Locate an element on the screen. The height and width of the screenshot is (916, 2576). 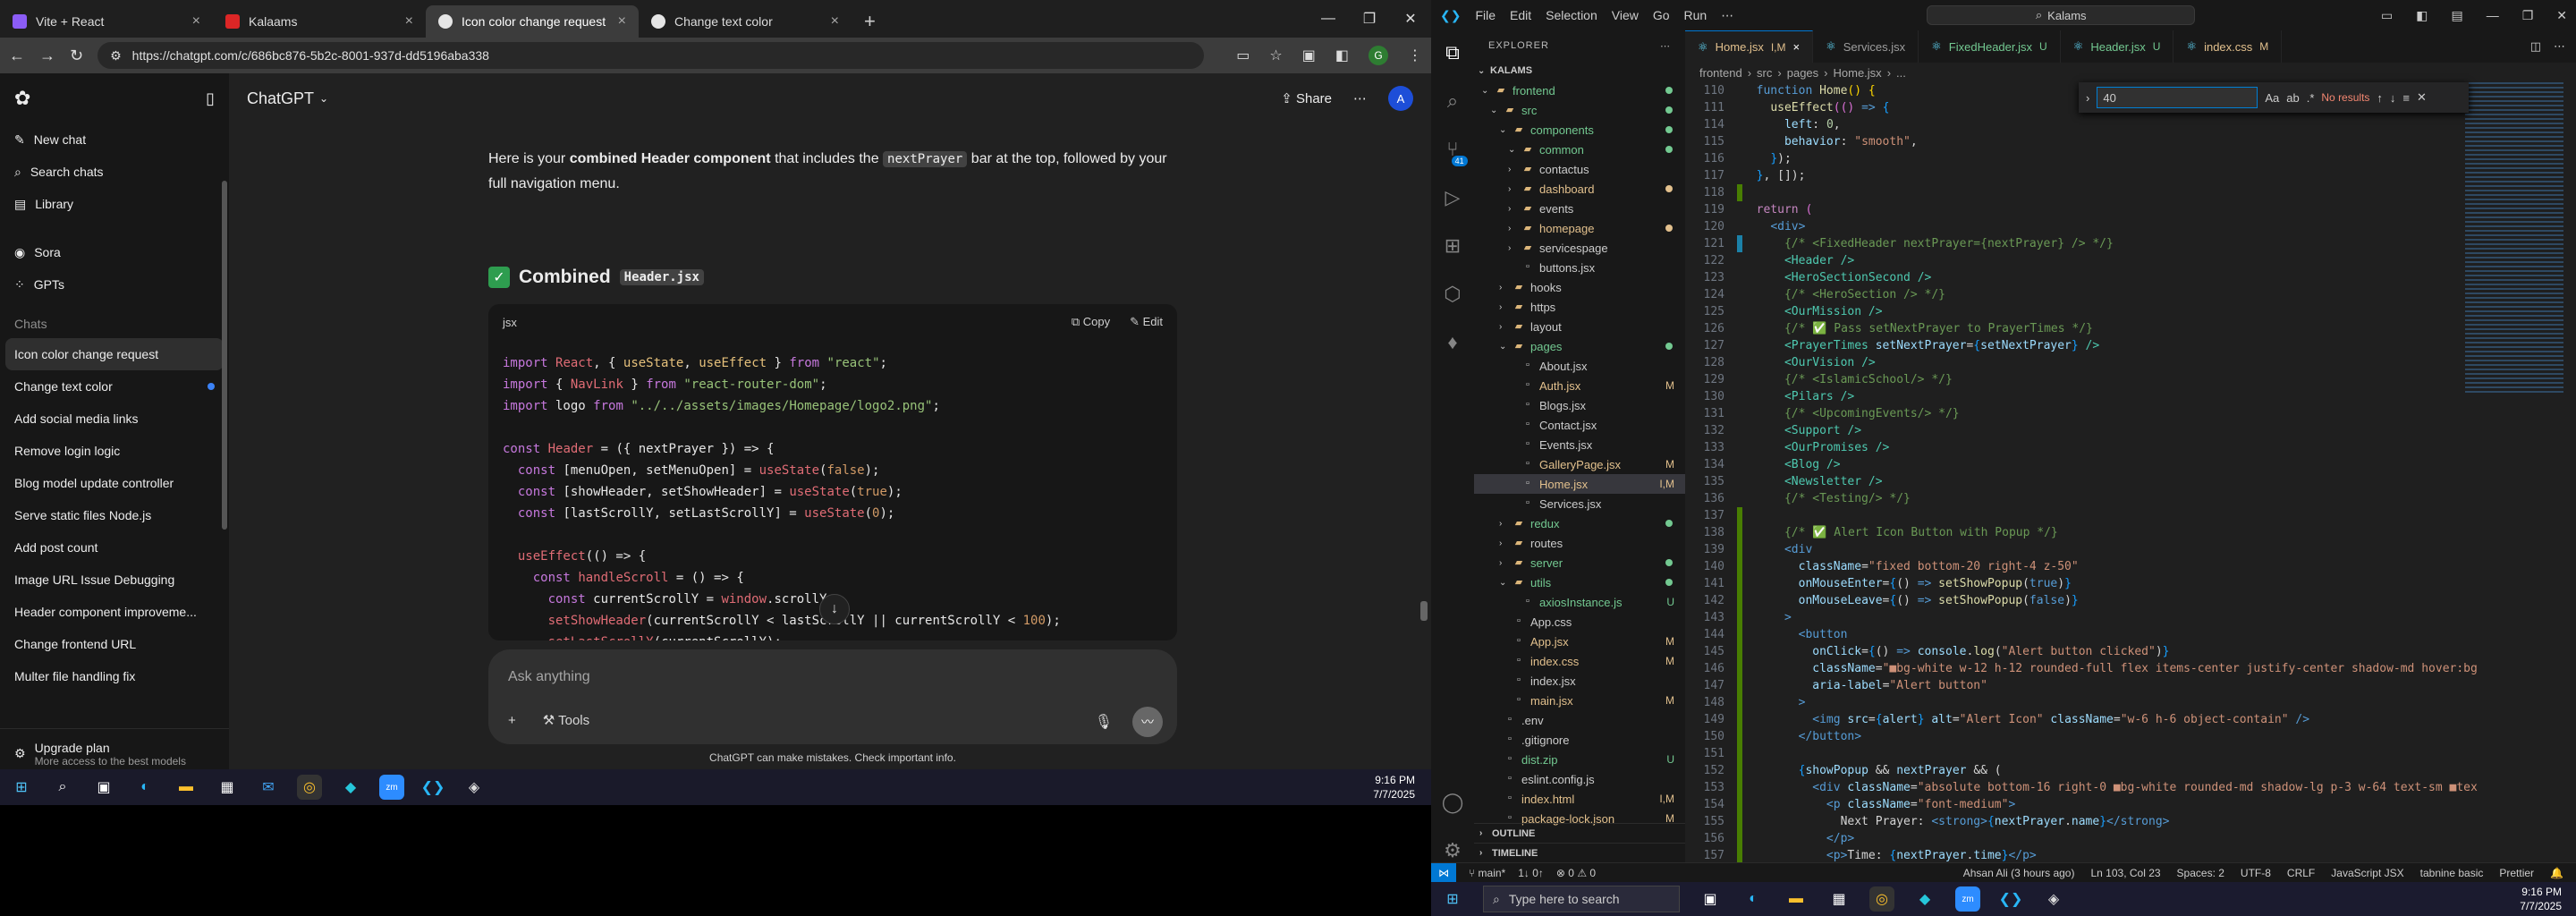
tree-file: ▫ eslint.config.js is located at coordinates (1579, 779).